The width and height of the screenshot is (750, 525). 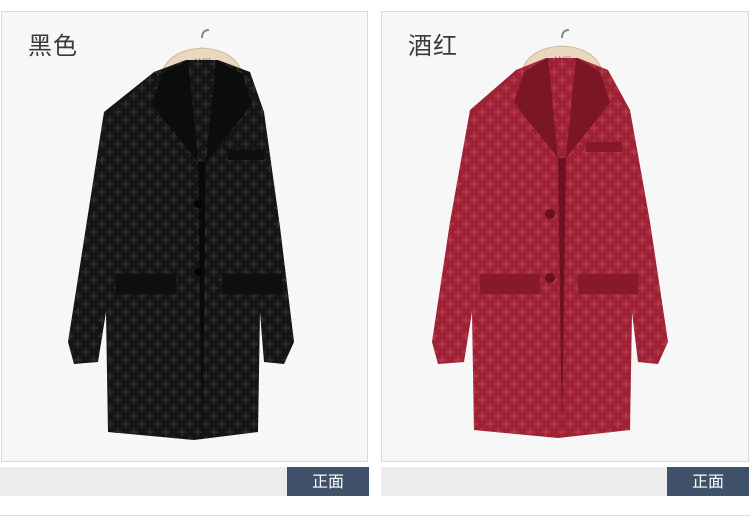 I want to click on view-bar-wine-red: 正面, so click(x=565, y=481).